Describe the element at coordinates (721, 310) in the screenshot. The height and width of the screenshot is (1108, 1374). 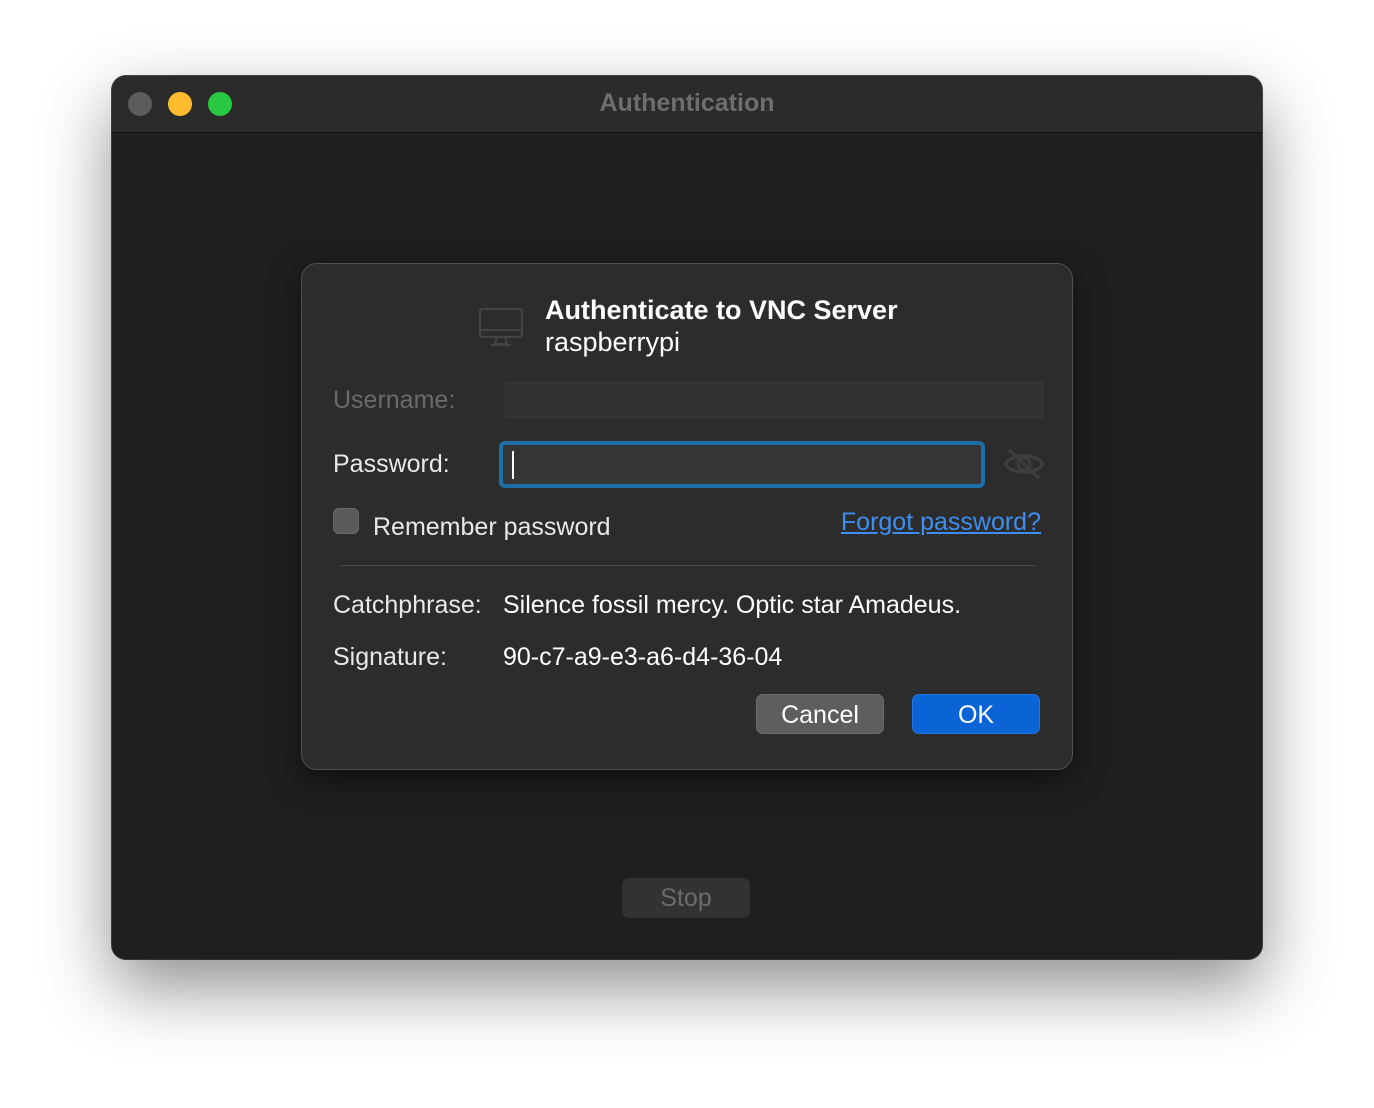
I see `dialog-title: Authenticate to VNC Server` at that location.